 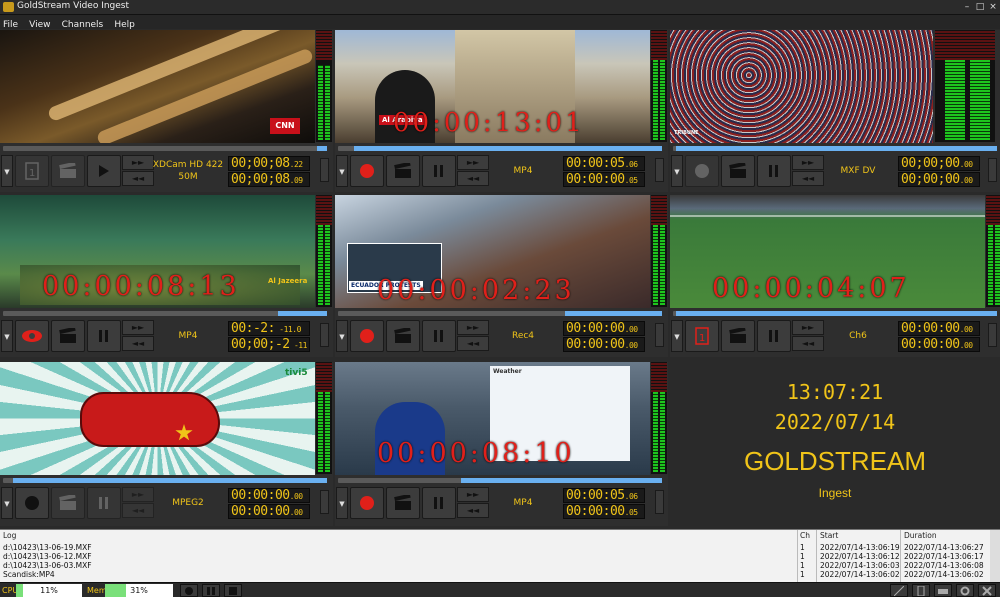 I want to click on video-preview: tivi5, so click(x=157, y=418).